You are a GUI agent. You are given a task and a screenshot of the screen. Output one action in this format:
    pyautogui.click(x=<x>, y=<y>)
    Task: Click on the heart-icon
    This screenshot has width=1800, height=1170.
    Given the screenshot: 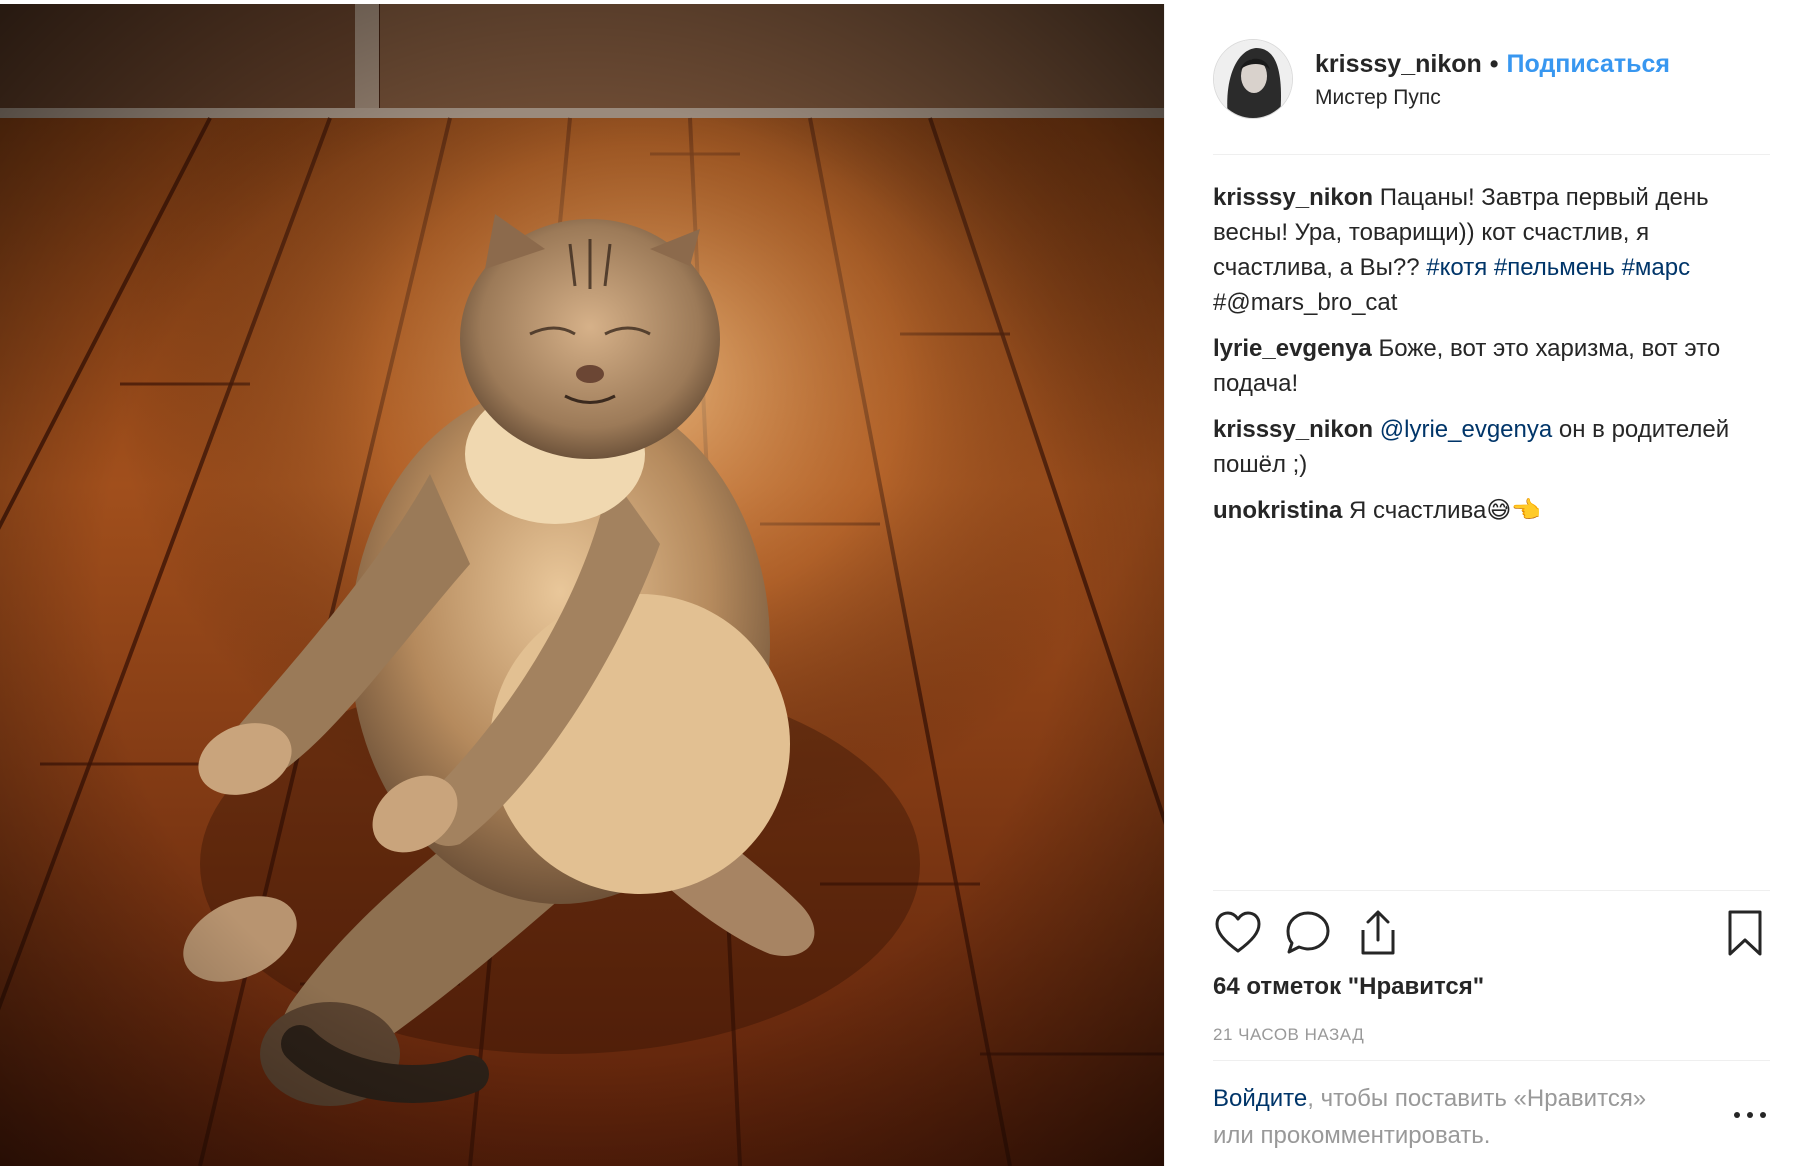 What is the action you would take?
    pyautogui.click(x=1238, y=933)
    